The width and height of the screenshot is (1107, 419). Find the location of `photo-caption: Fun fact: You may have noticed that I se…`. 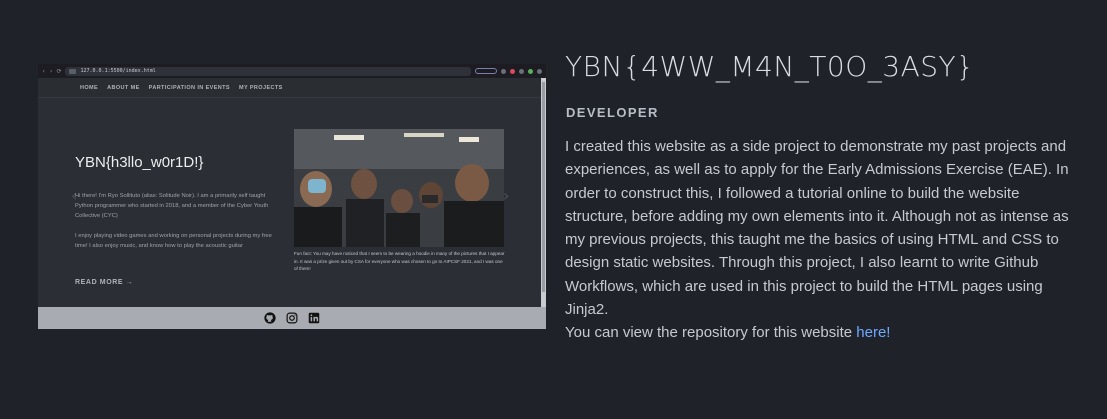

photo-caption: Fun fact: You may have noticed that I se… is located at coordinates (399, 261).